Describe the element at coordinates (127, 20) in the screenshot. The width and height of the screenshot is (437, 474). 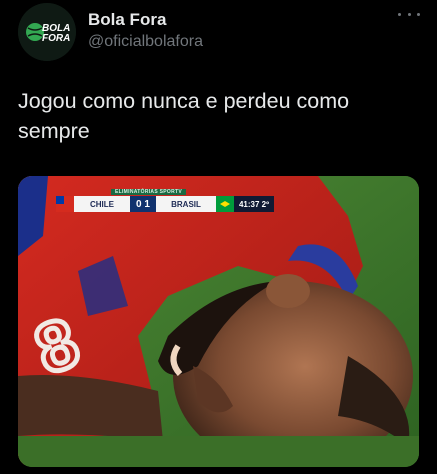
I see `display-name: Bola Fora` at that location.